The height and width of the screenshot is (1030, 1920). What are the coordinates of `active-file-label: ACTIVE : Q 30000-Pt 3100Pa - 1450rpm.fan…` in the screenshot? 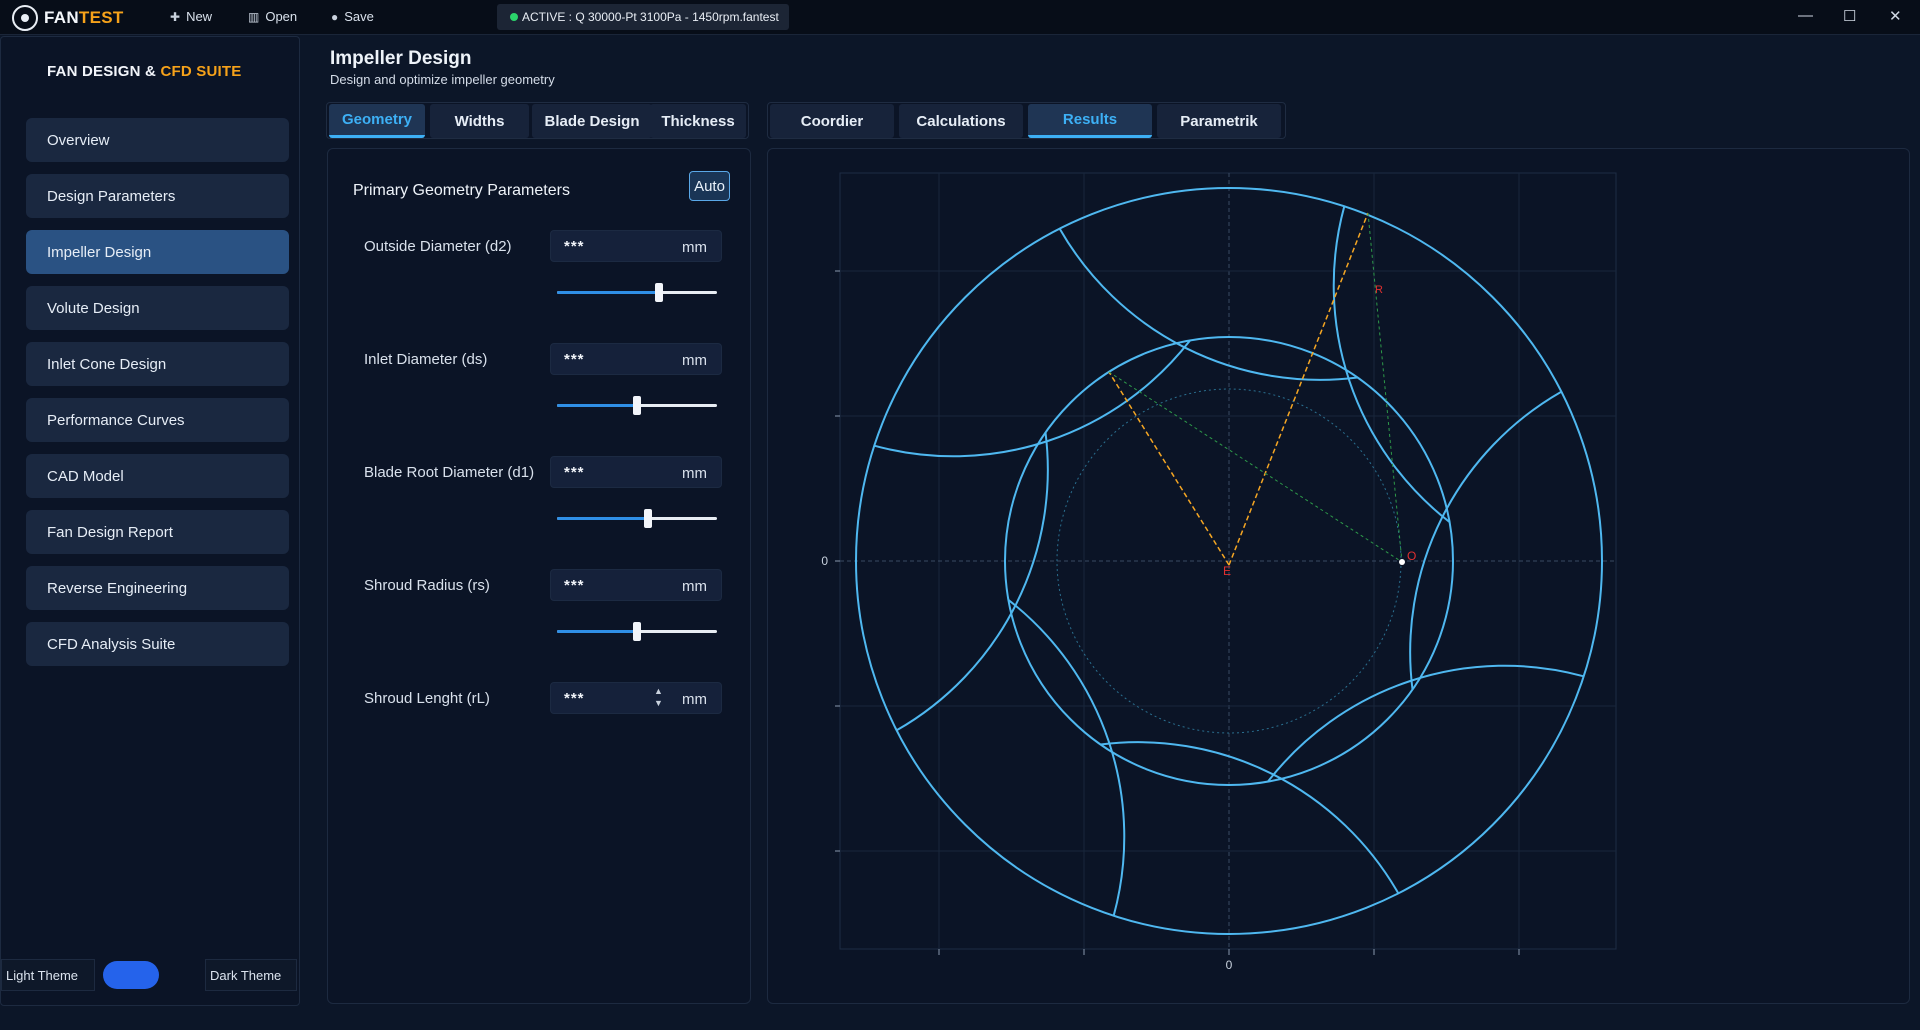 It's located at (650, 17).